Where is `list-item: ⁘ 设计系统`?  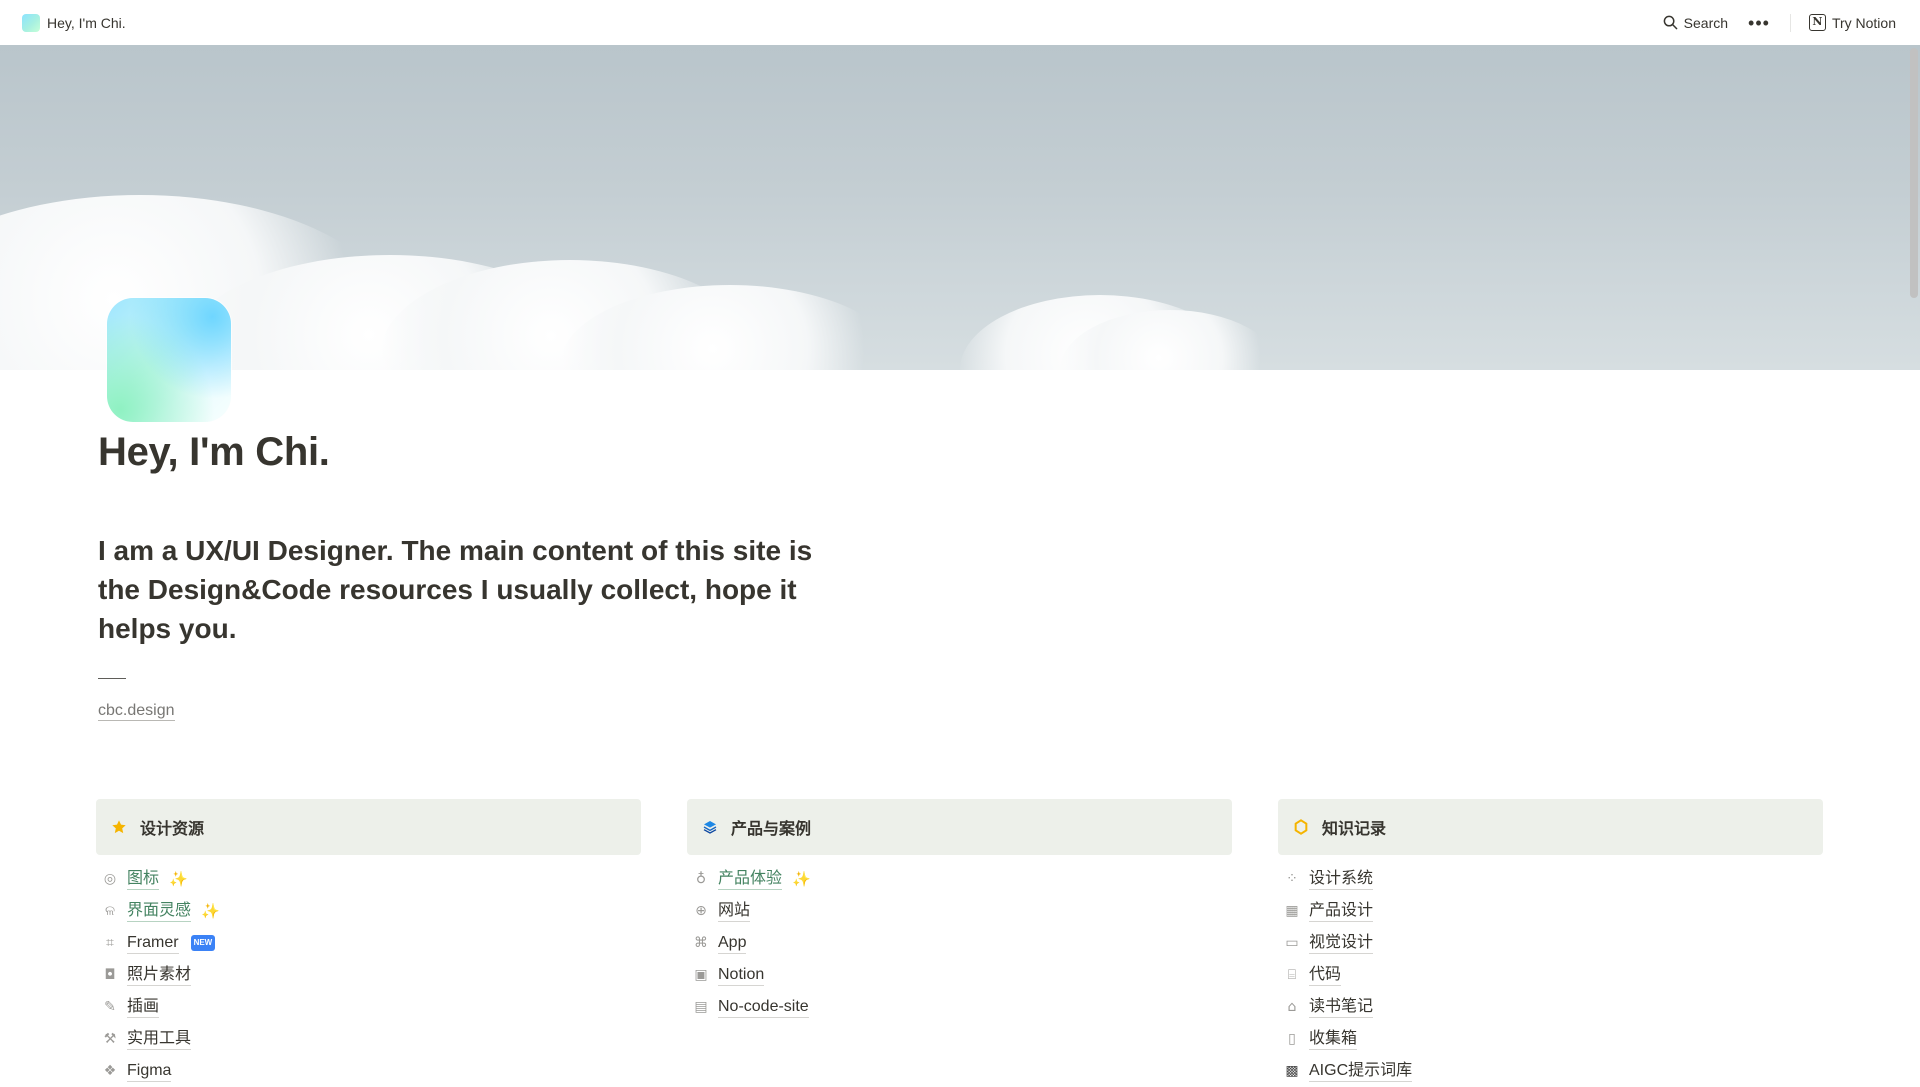
list-item: ⁘ 设计系统 is located at coordinates (1550, 879).